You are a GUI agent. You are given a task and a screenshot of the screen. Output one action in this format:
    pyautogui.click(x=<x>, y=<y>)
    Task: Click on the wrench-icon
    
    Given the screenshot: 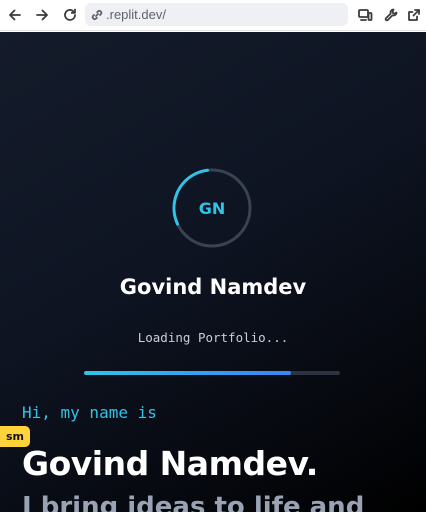 What is the action you would take?
    pyautogui.click(x=391, y=15)
    